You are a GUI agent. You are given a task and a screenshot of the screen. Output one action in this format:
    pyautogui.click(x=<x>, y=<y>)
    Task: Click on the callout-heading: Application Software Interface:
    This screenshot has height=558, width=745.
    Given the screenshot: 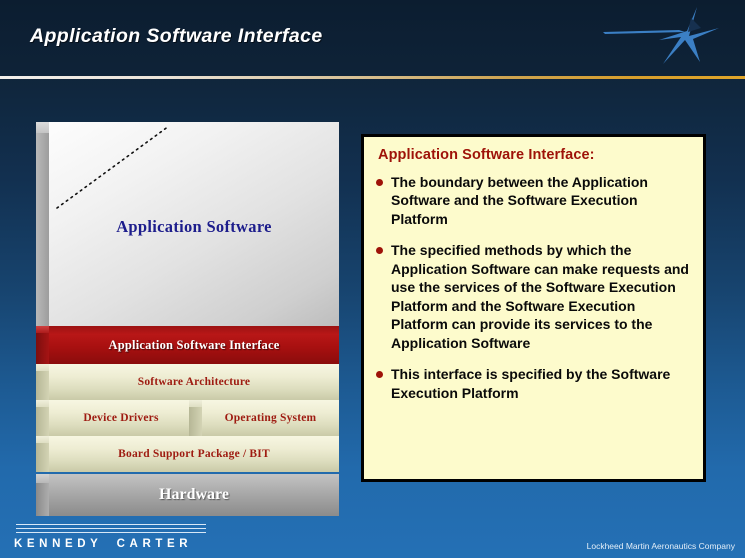 What is the action you would take?
    pyautogui.click(x=486, y=155)
    